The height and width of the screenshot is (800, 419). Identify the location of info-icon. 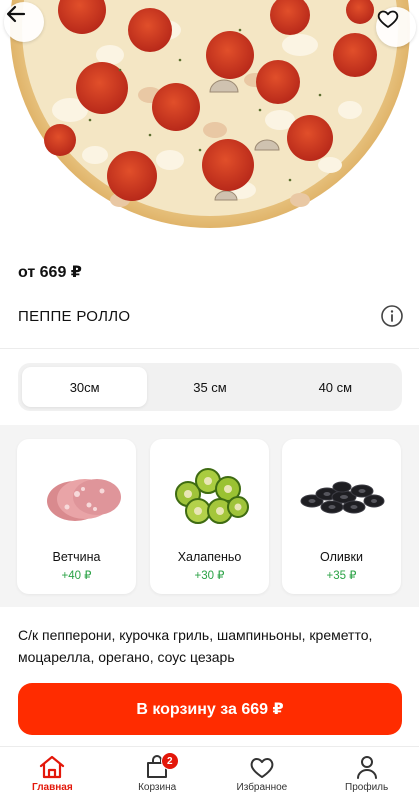
(392, 316).